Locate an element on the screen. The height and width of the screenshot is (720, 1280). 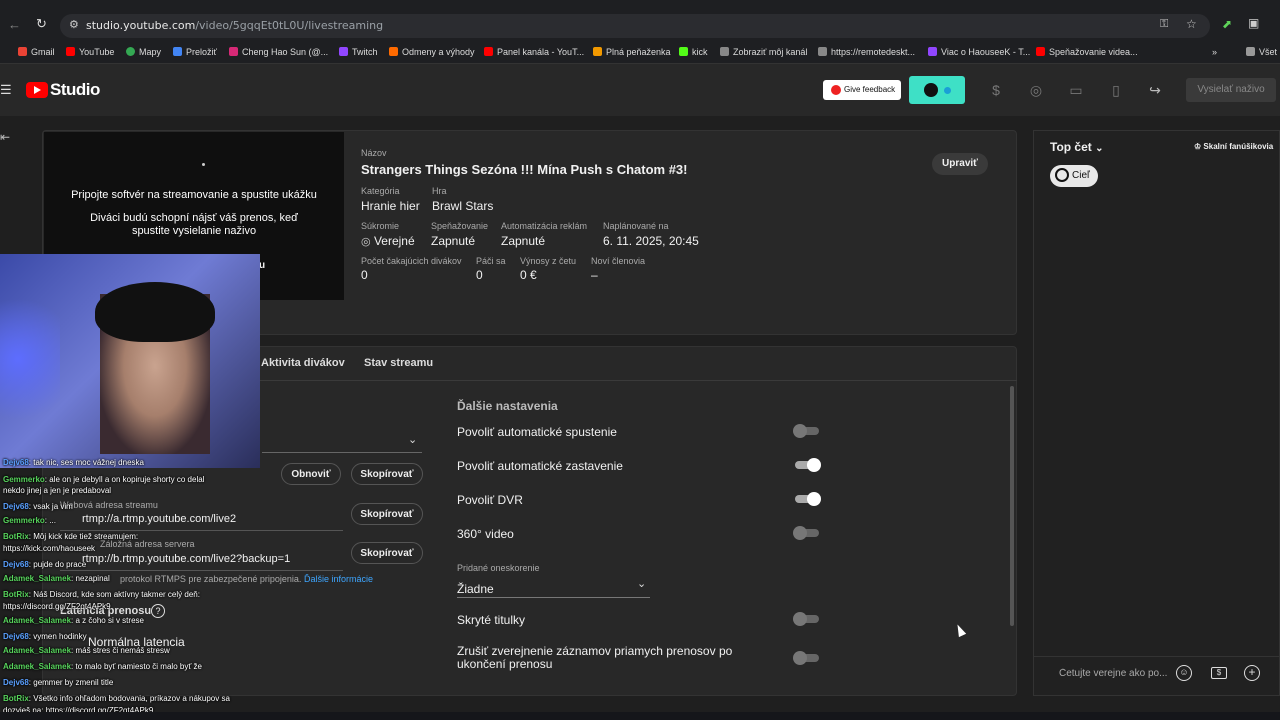
unlist-toggle is located at coordinates (806, 658).